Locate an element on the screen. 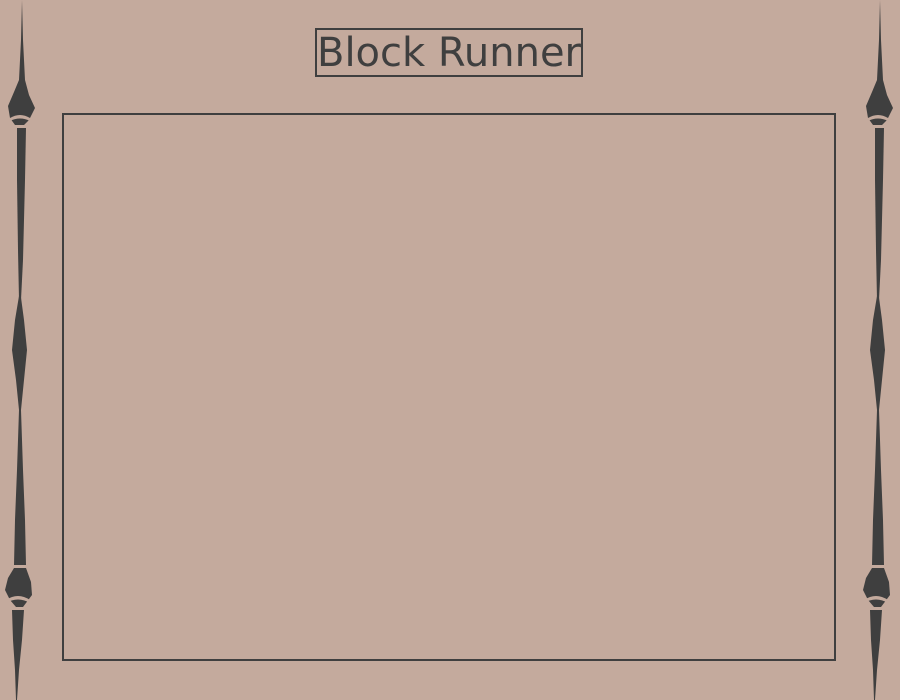 The image size is (900, 700). left-ornament-border is located at coordinates (20, 350).